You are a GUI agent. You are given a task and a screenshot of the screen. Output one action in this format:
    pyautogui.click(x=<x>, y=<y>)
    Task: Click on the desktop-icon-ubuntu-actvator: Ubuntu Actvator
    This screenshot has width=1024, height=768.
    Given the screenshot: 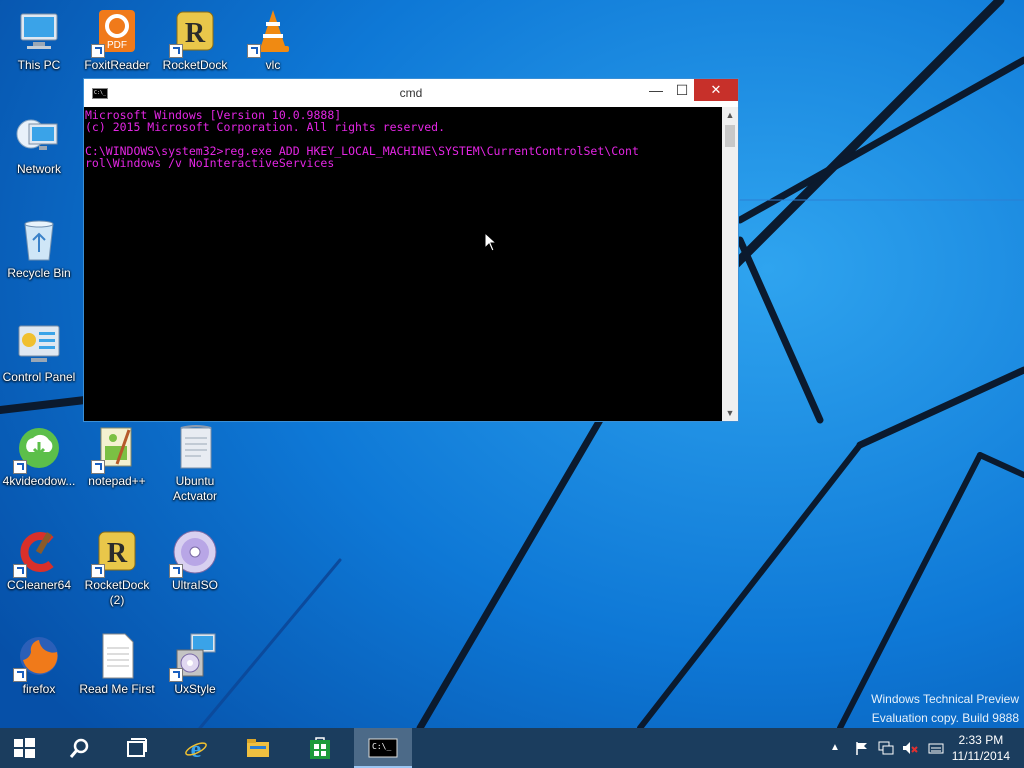 What is the action you would take?
    pyautogui.click(x=195, y=464)
    